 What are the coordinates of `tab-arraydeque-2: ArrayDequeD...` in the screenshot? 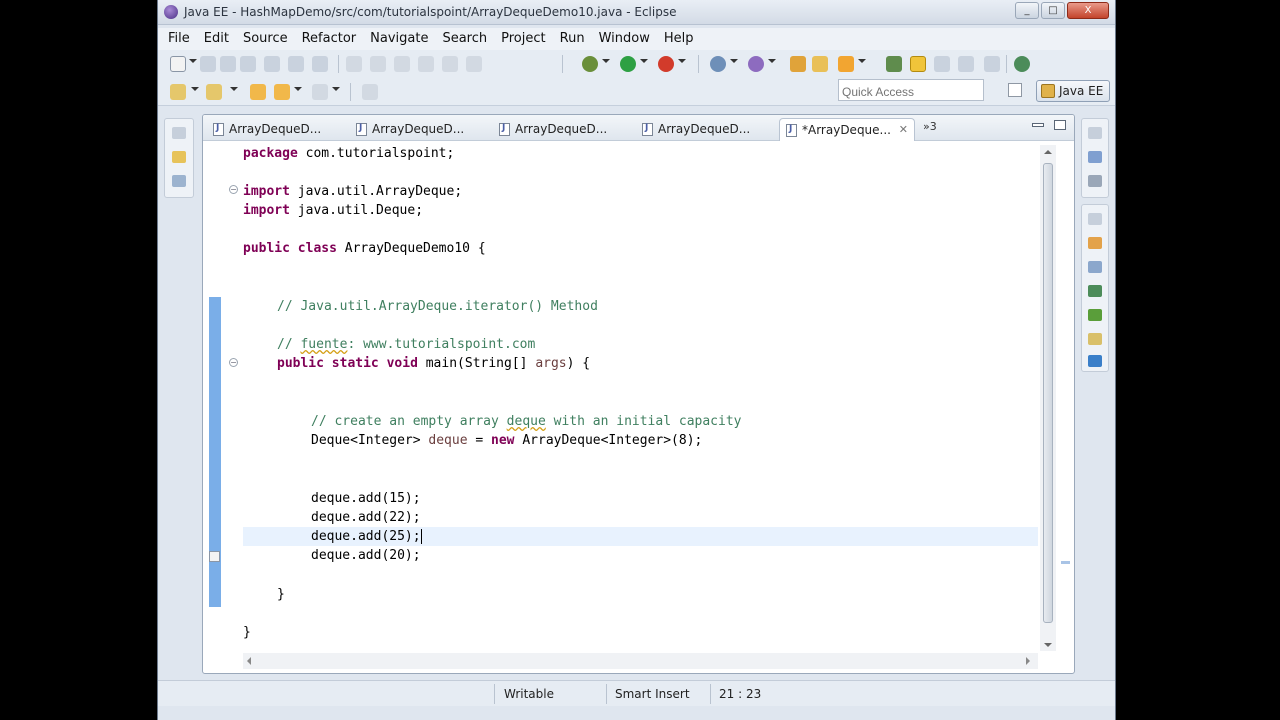 It's located at (420, 129).